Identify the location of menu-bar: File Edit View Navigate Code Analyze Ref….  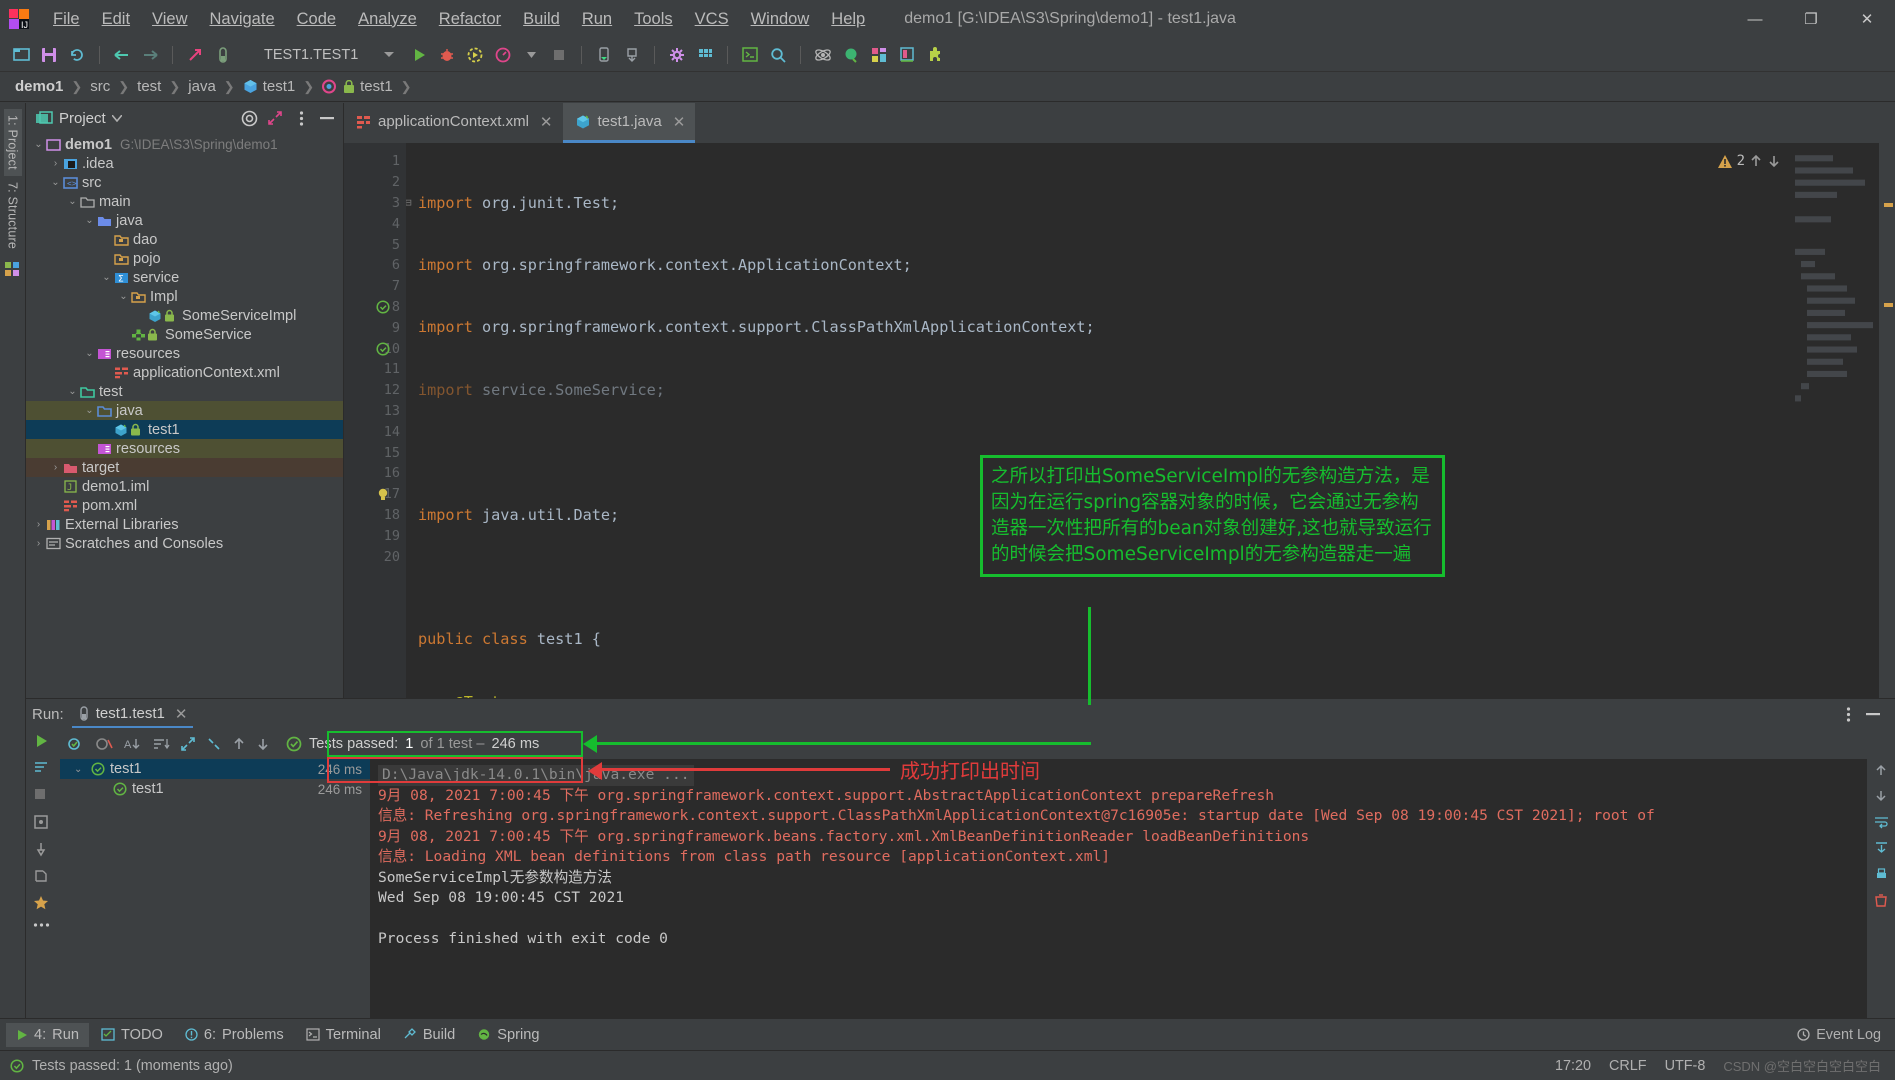
(459, 19).